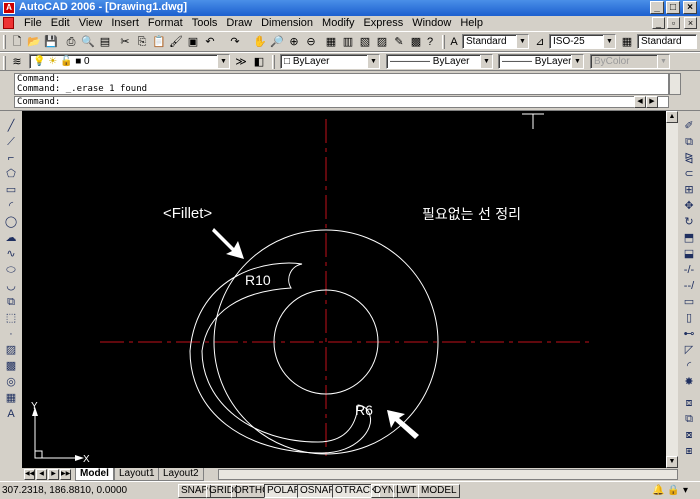  I want to click on bring-front-icon: ⧉, so click(689, 419).